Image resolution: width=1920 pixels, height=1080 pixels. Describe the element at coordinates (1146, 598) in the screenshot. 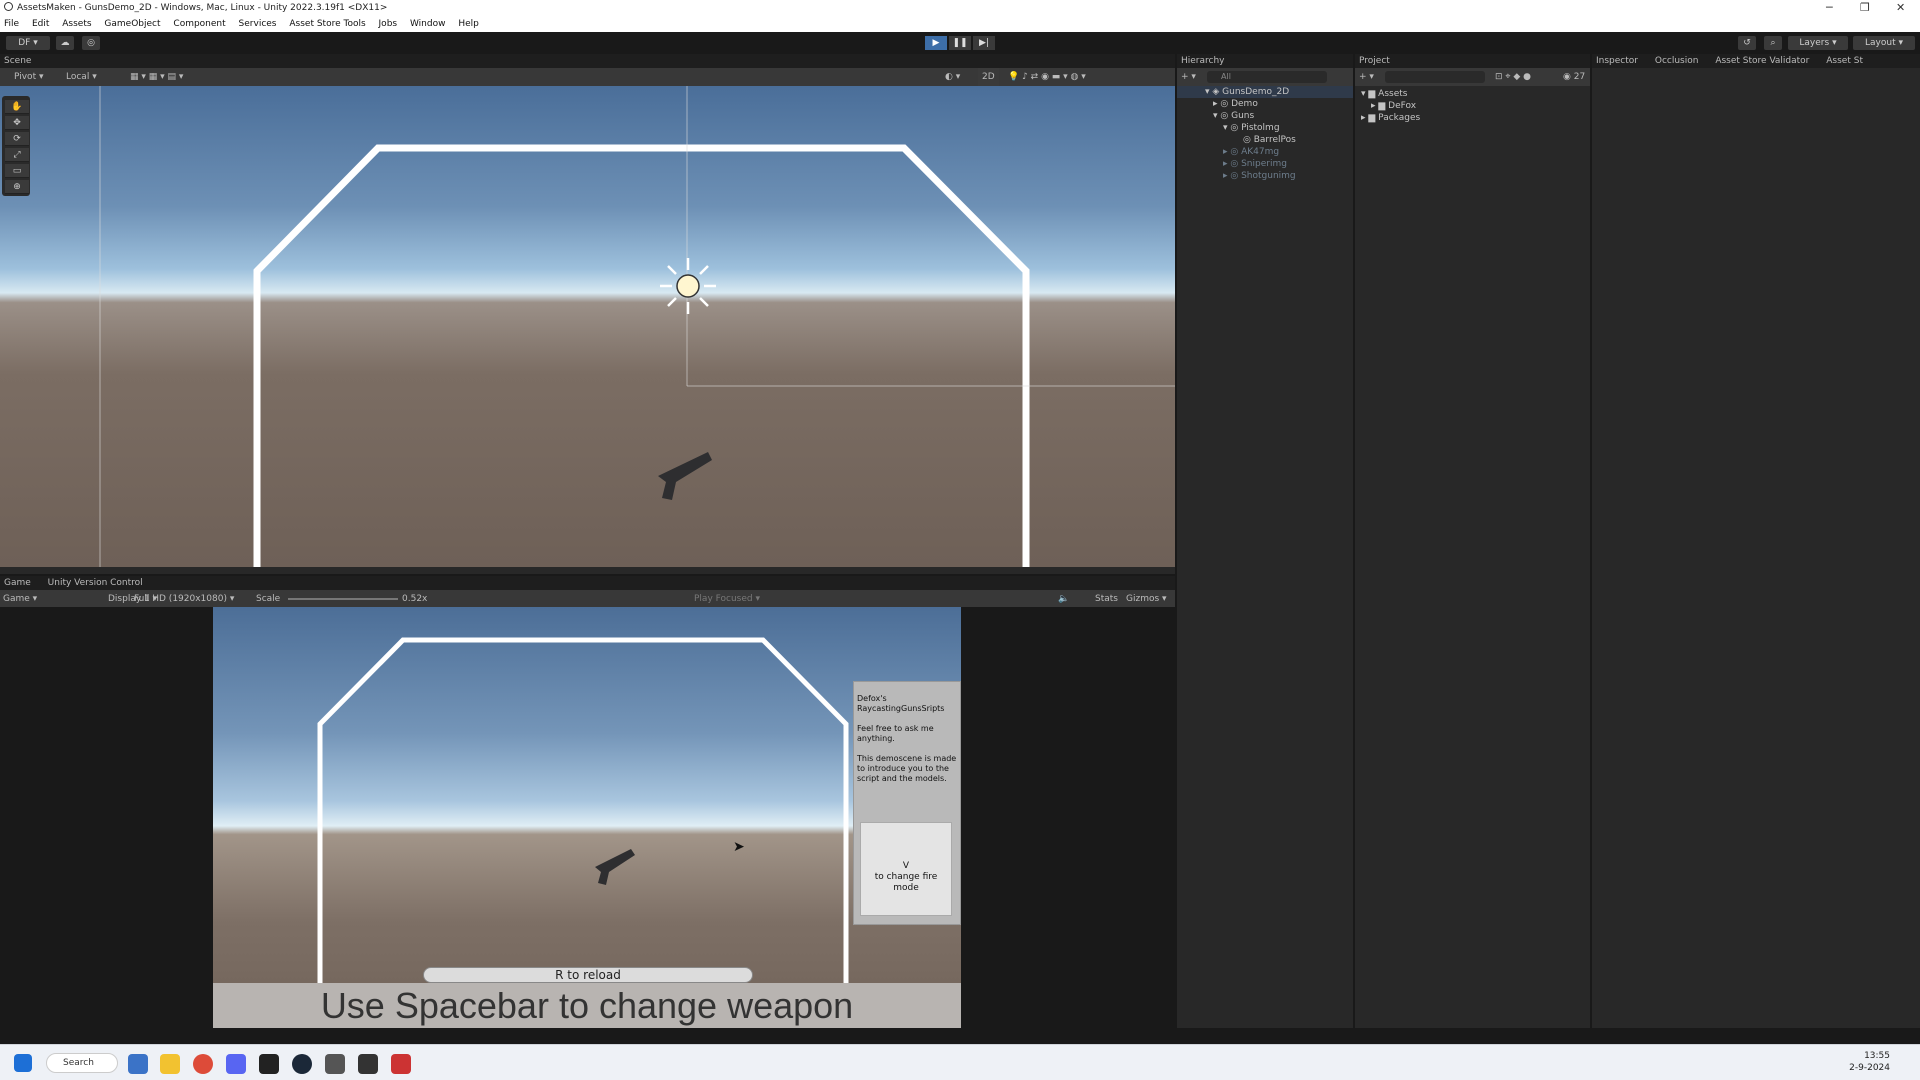

I see `gizmos-dropdown: Gizmos ▾` at that location.